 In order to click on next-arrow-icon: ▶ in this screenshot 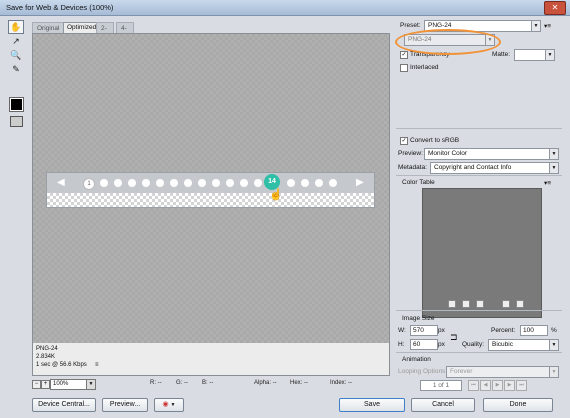, I will do `click(360, 182)`.